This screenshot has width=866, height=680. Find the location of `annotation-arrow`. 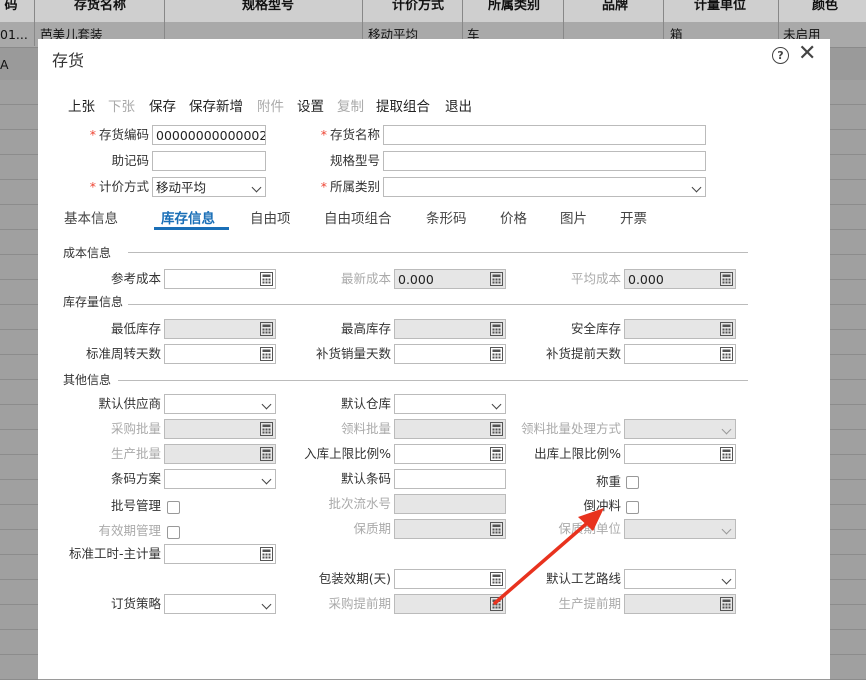

annotation-arrow is located at coordinates (548, 556).